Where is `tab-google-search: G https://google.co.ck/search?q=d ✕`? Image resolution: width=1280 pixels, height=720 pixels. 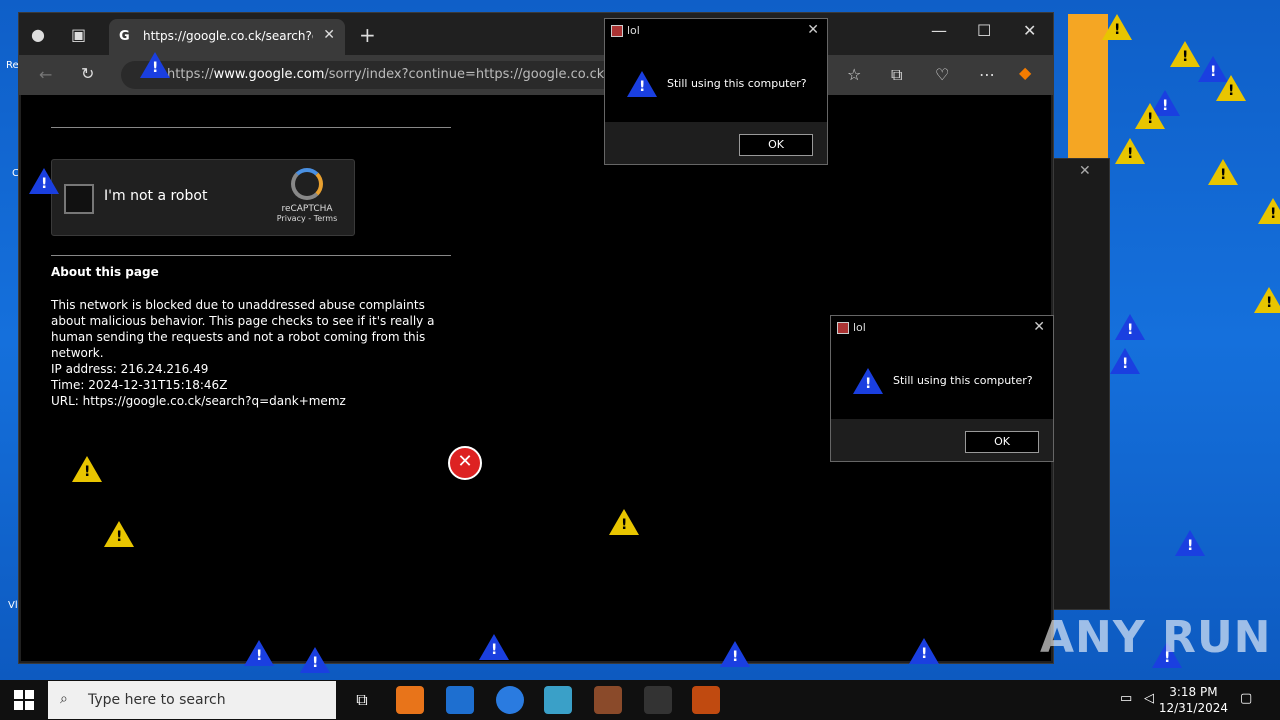
tab-google-search: G https://google.co.ck/search?q=d ✕ is located at coordinates (227, 37).